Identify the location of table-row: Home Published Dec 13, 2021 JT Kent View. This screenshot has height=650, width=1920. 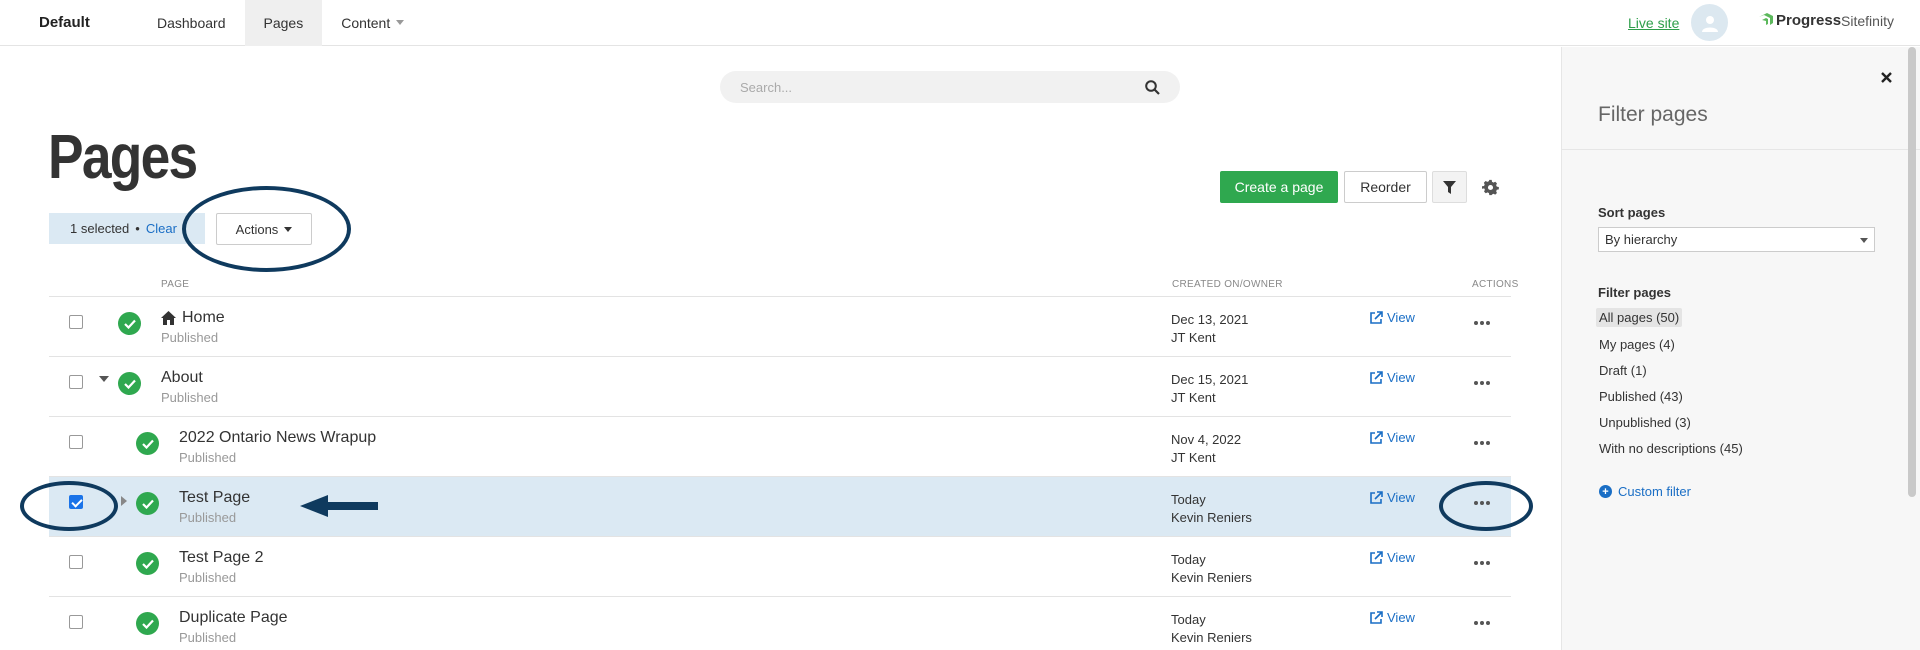
(780, 326).